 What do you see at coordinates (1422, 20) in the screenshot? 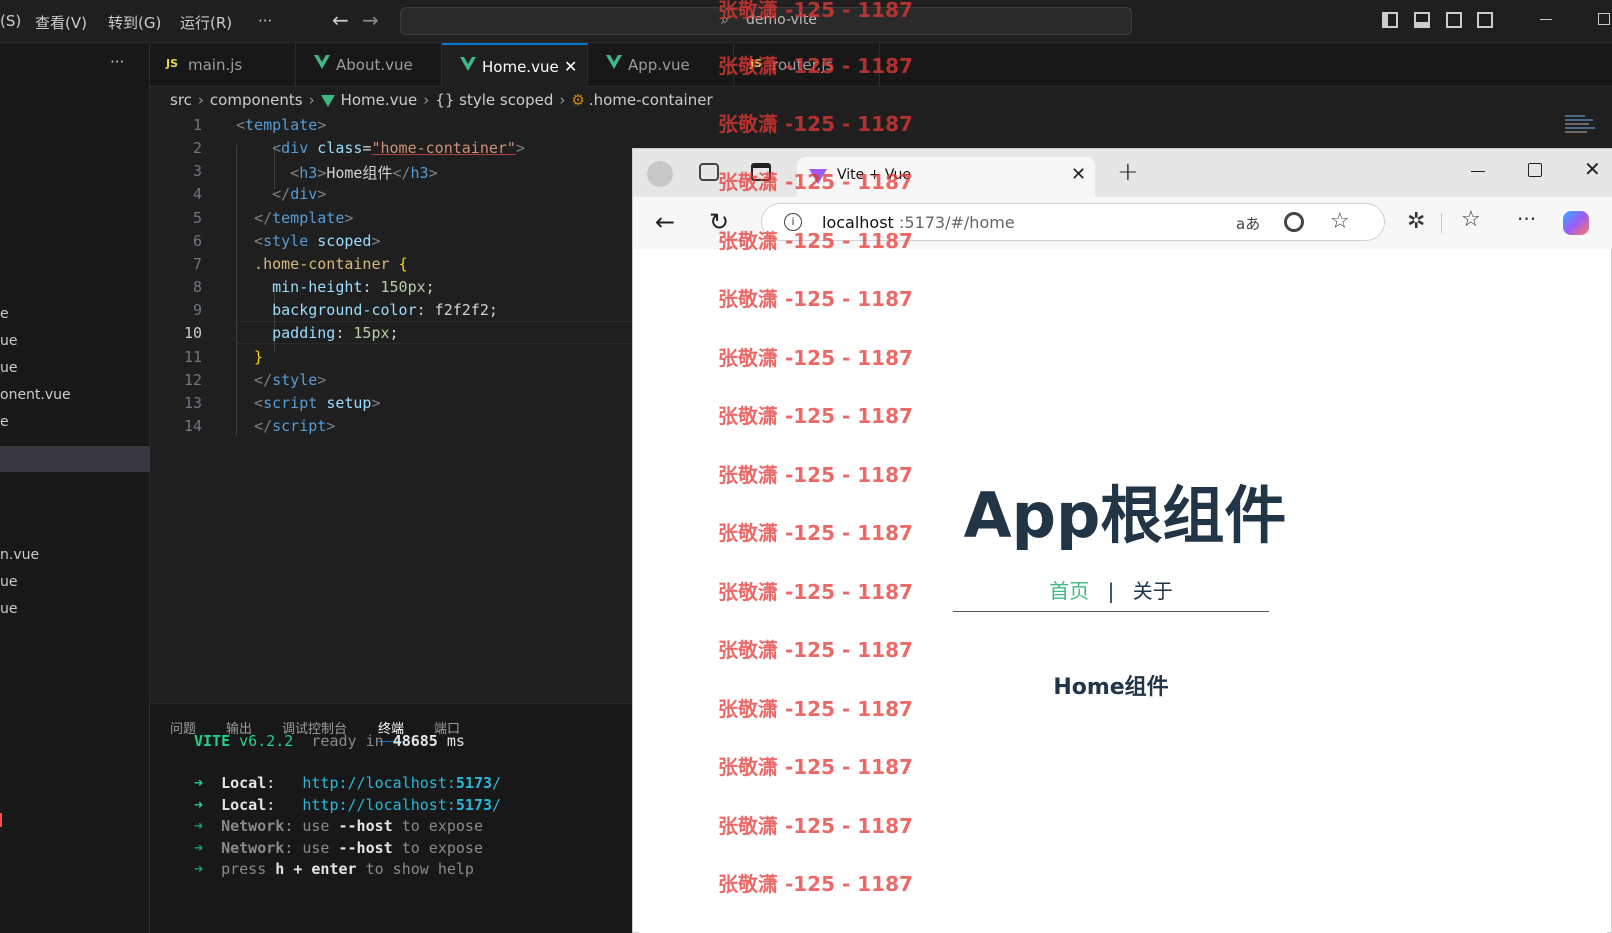
I see `toggle-panel-icon` at bounding box center [1422, 20].